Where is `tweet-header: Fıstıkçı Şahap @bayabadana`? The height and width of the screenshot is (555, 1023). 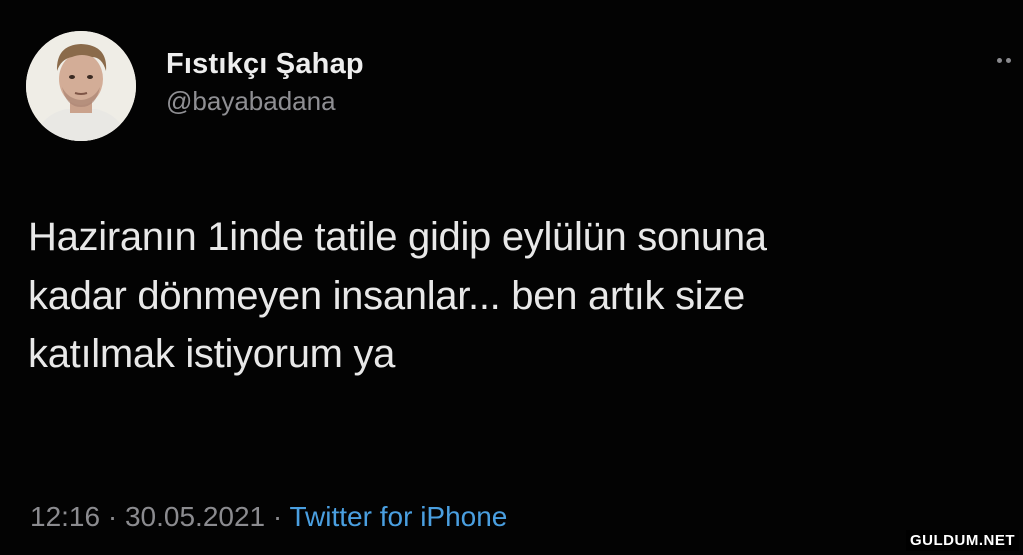 tweet-header: Fıstıkçı Şahap @bayabadana is located at coordinates (195, 86).